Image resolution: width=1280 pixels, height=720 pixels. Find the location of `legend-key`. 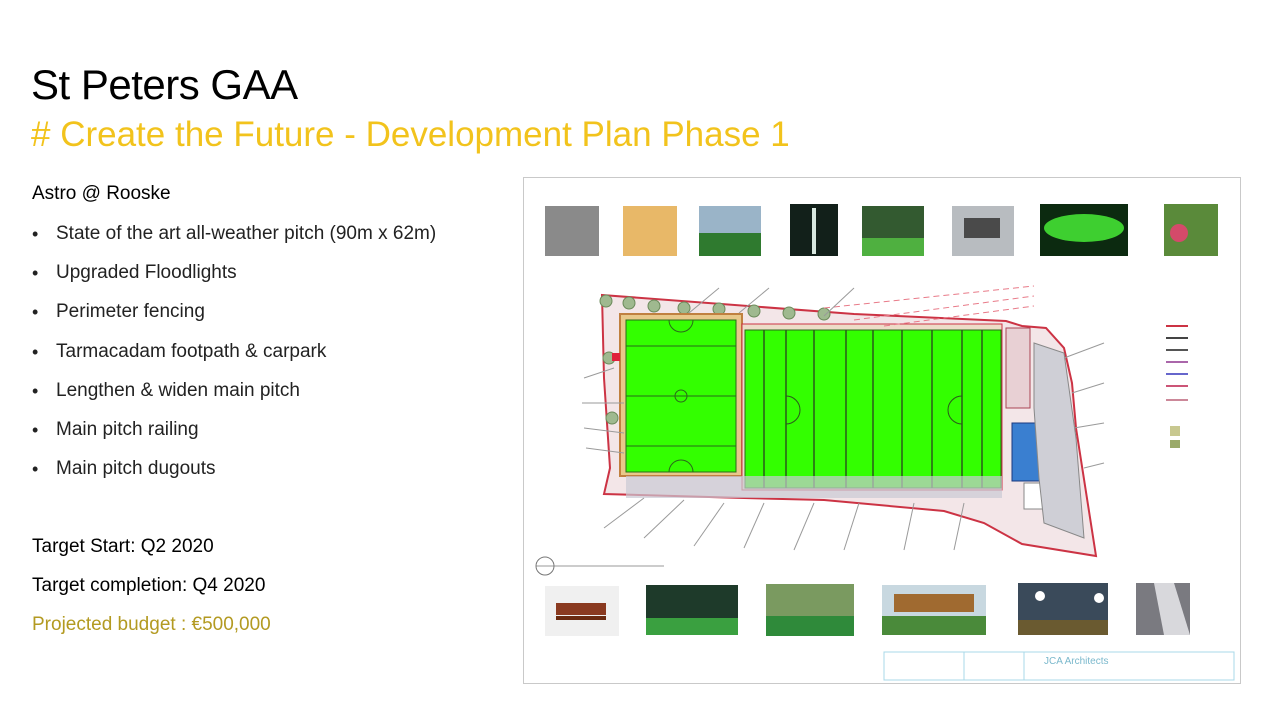

legend-key is located at coordinates (1177, 386).